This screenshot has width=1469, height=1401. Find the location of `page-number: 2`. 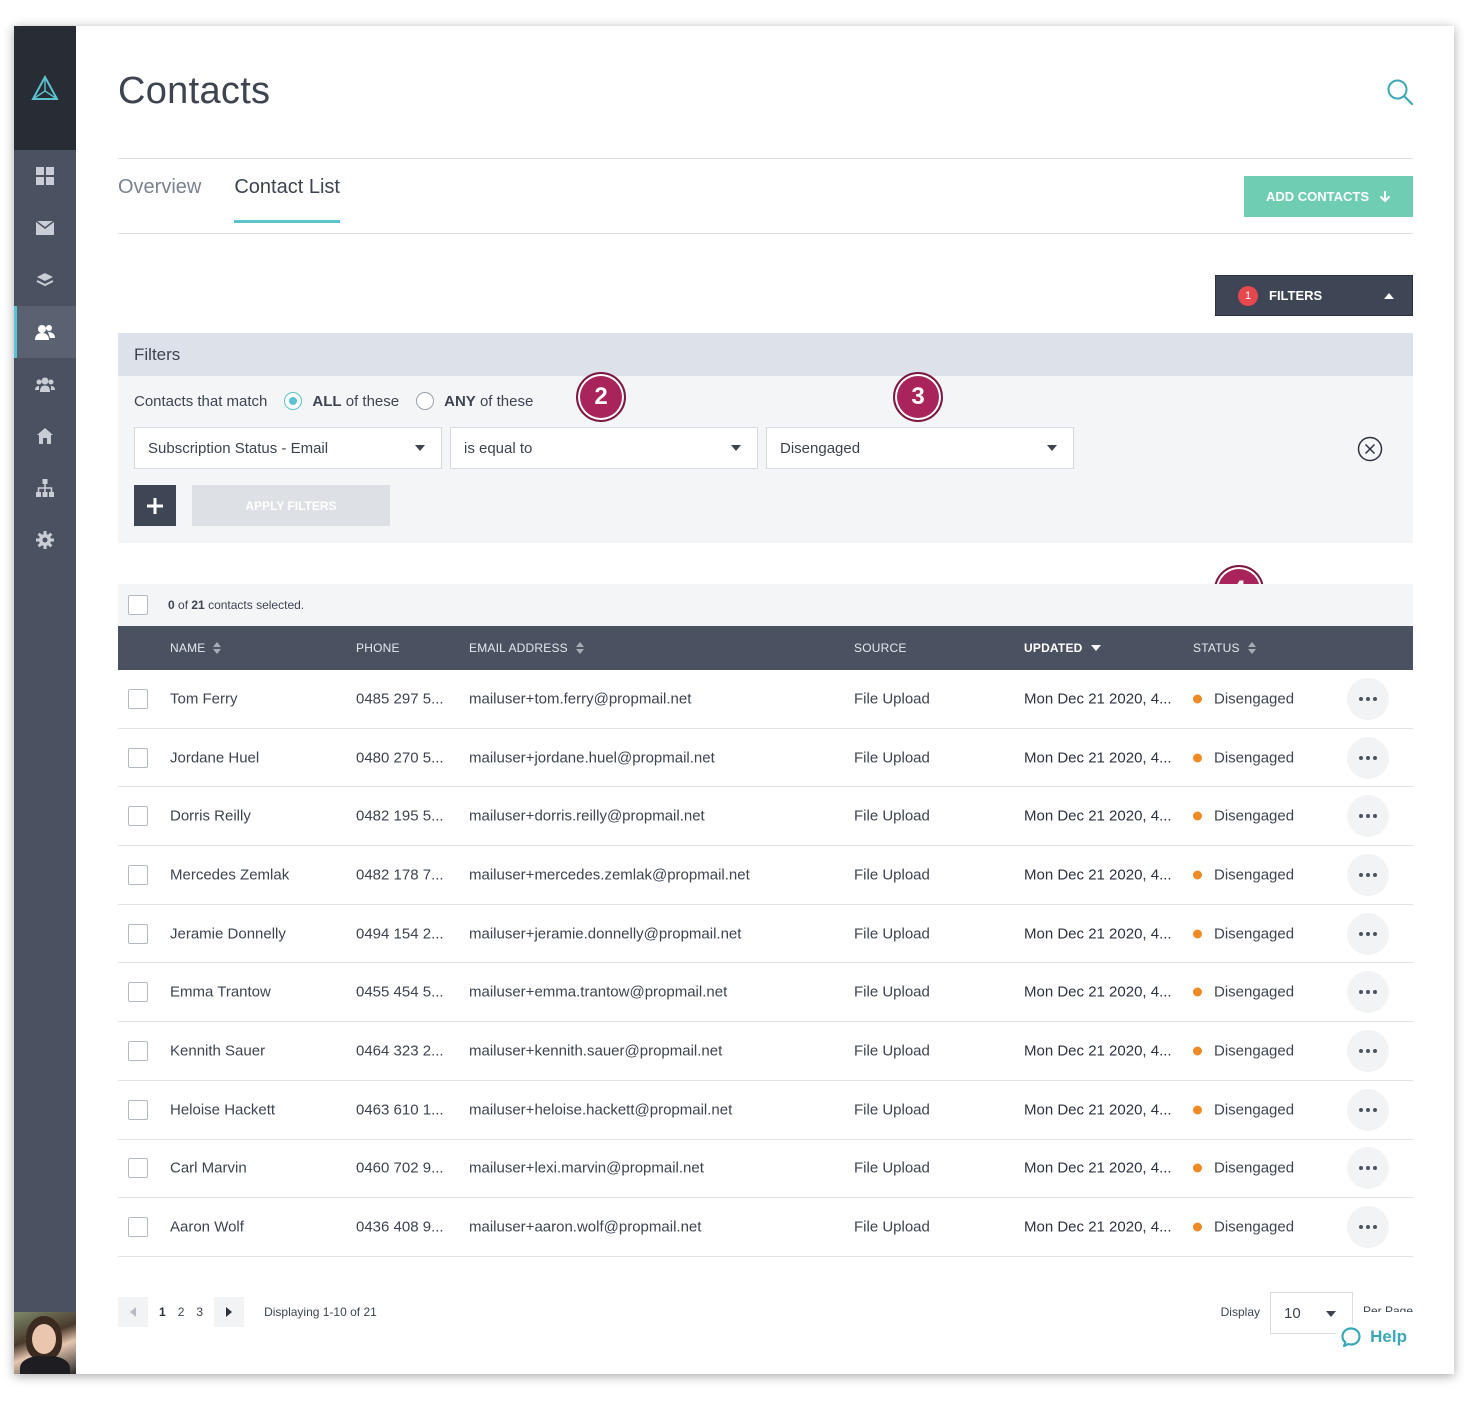

page-number: 2 is located at coordinates (181, 1312).